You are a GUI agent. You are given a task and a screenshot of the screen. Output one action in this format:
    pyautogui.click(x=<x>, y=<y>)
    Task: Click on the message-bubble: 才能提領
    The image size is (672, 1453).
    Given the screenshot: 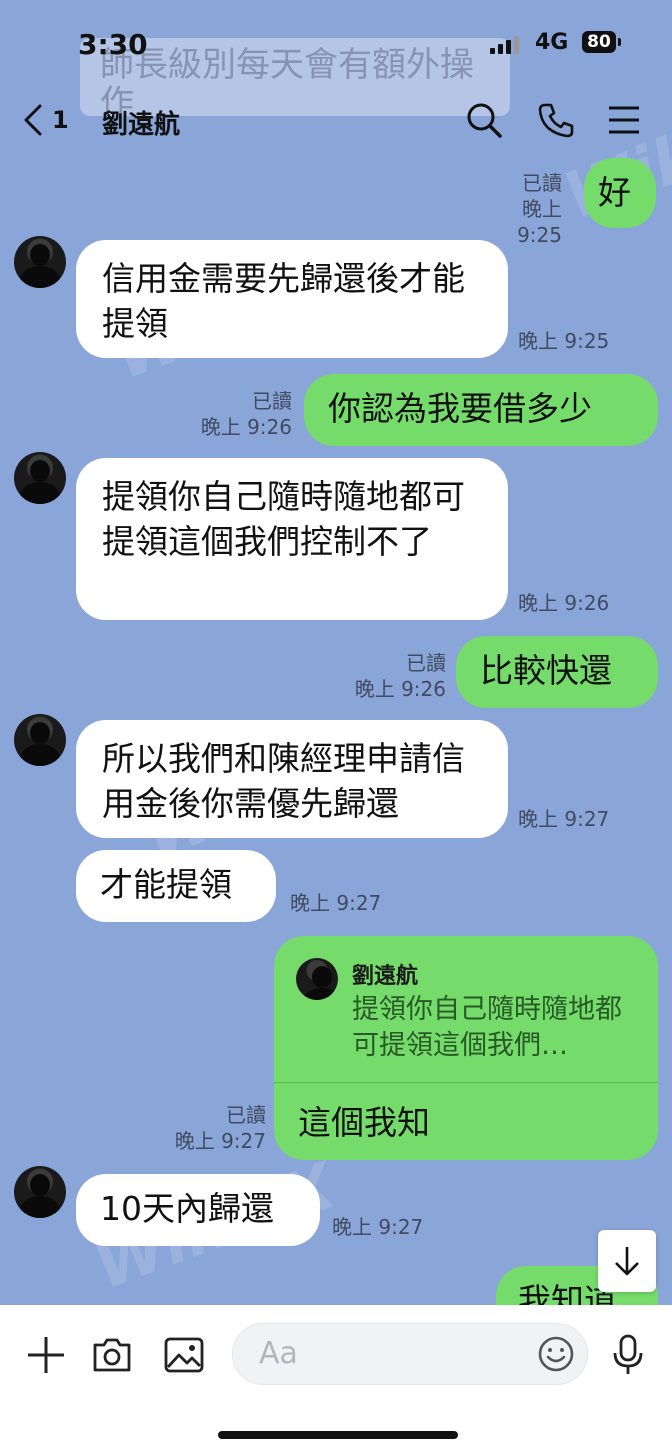 What is the action you would take?
    pyautogui.click(x=176, y=886)
    